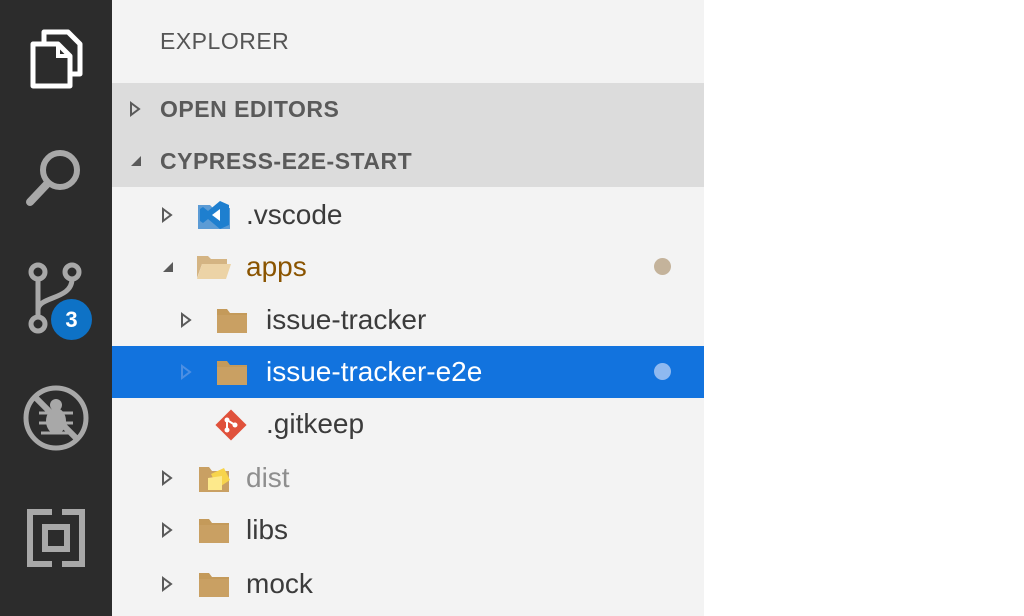 The width and height of the screenshot is (1024, 616). Describe the element at coordinates (231, 425) in the screenshot. I see `git-file-icon` at that location.